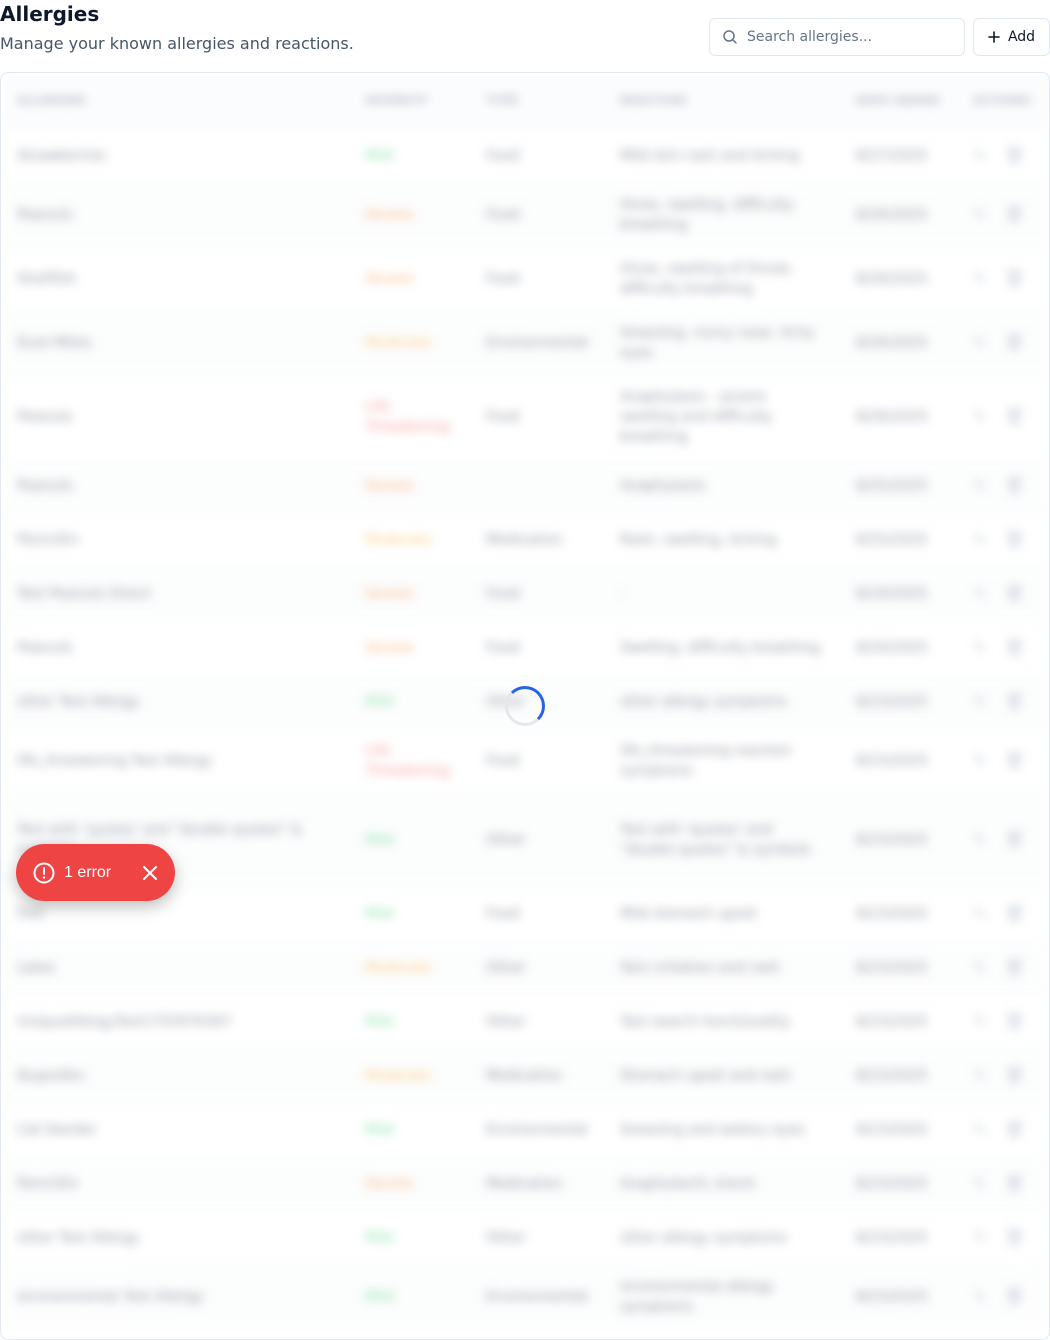 This screenshot has width=1050, height=1340. What do you see at coordinates (149, 872) in the screenshot?
I see `close-icon` at bounding box center [149, 872].